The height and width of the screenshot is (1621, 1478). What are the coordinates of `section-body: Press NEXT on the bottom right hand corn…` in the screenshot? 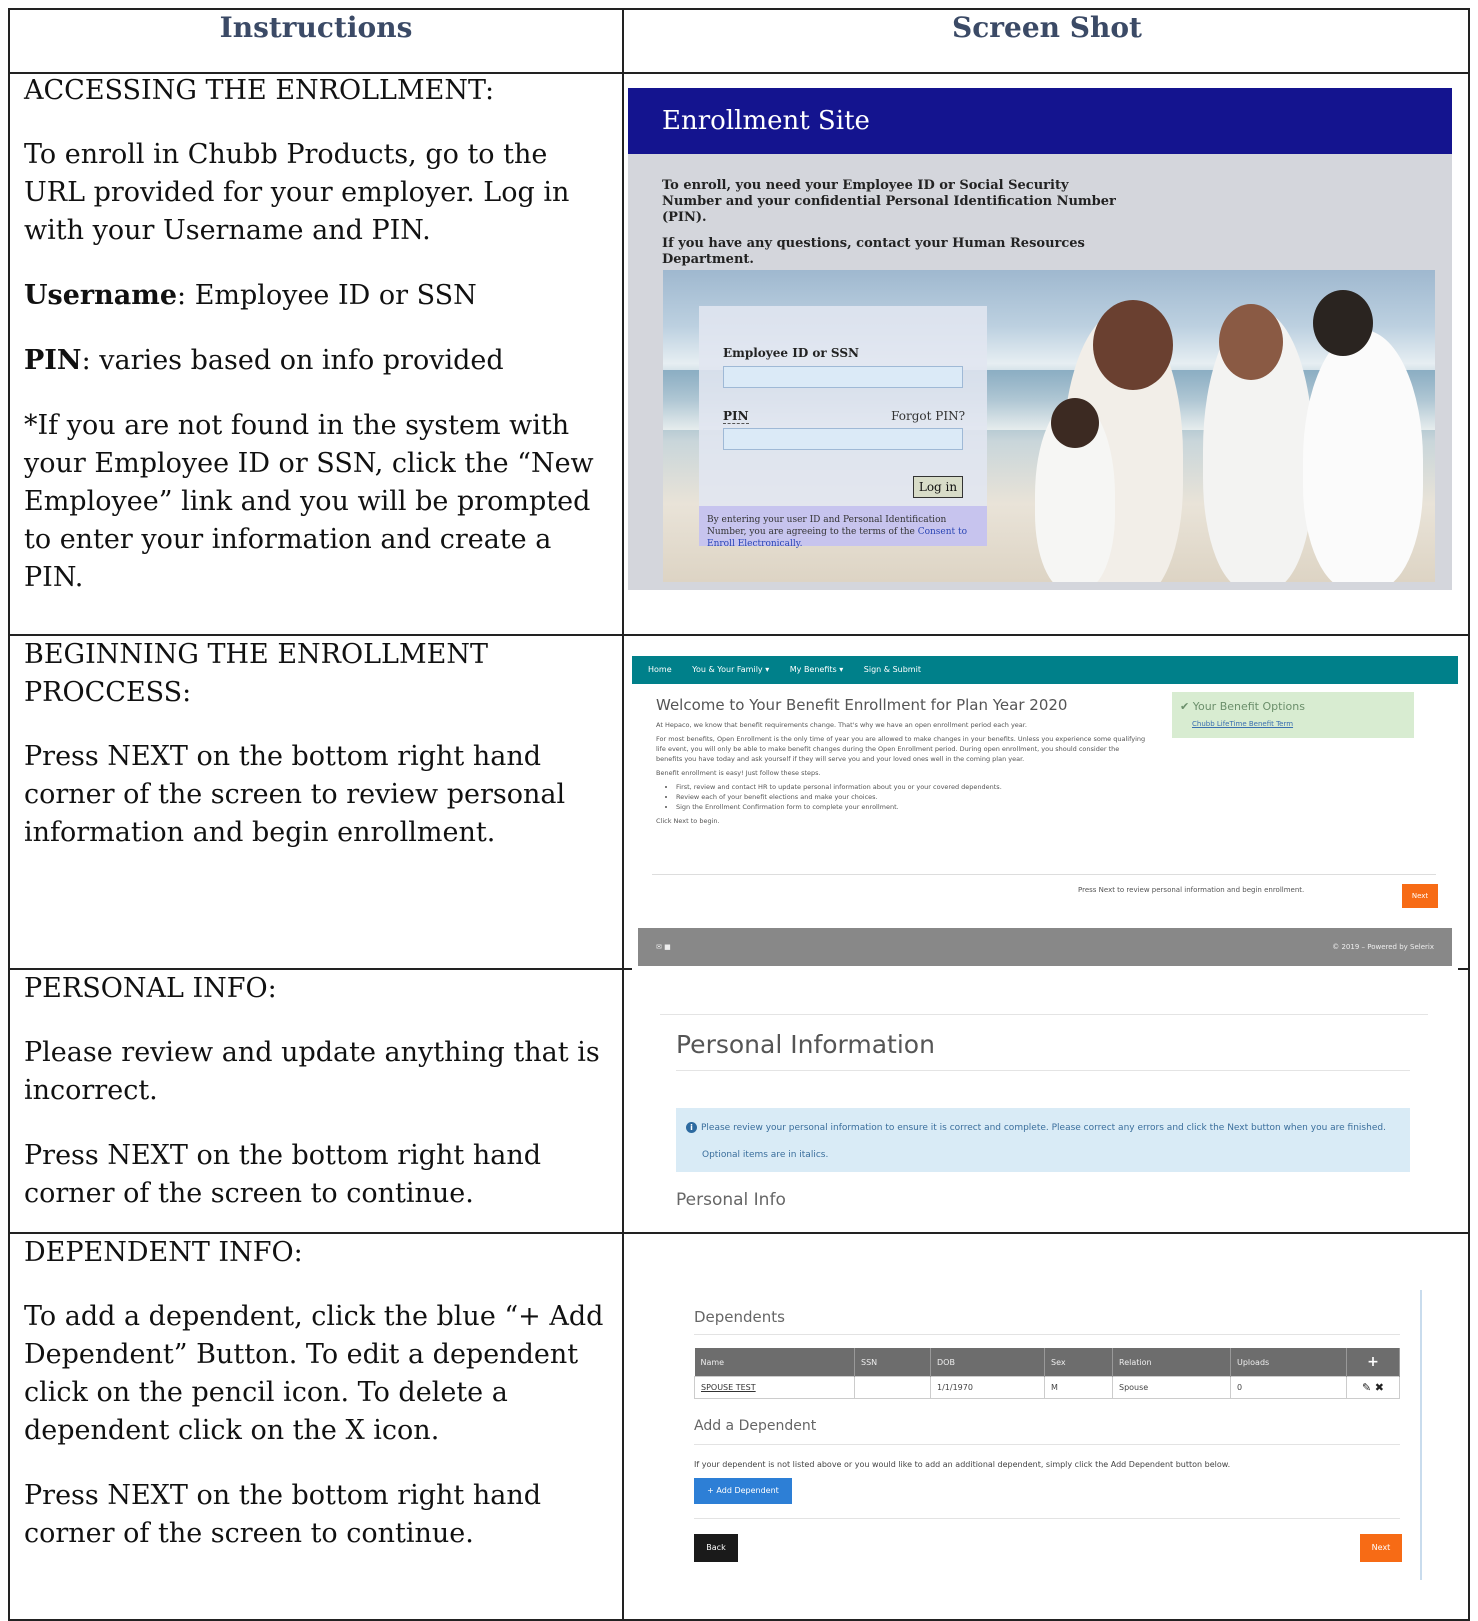 It's located at (295, 794).